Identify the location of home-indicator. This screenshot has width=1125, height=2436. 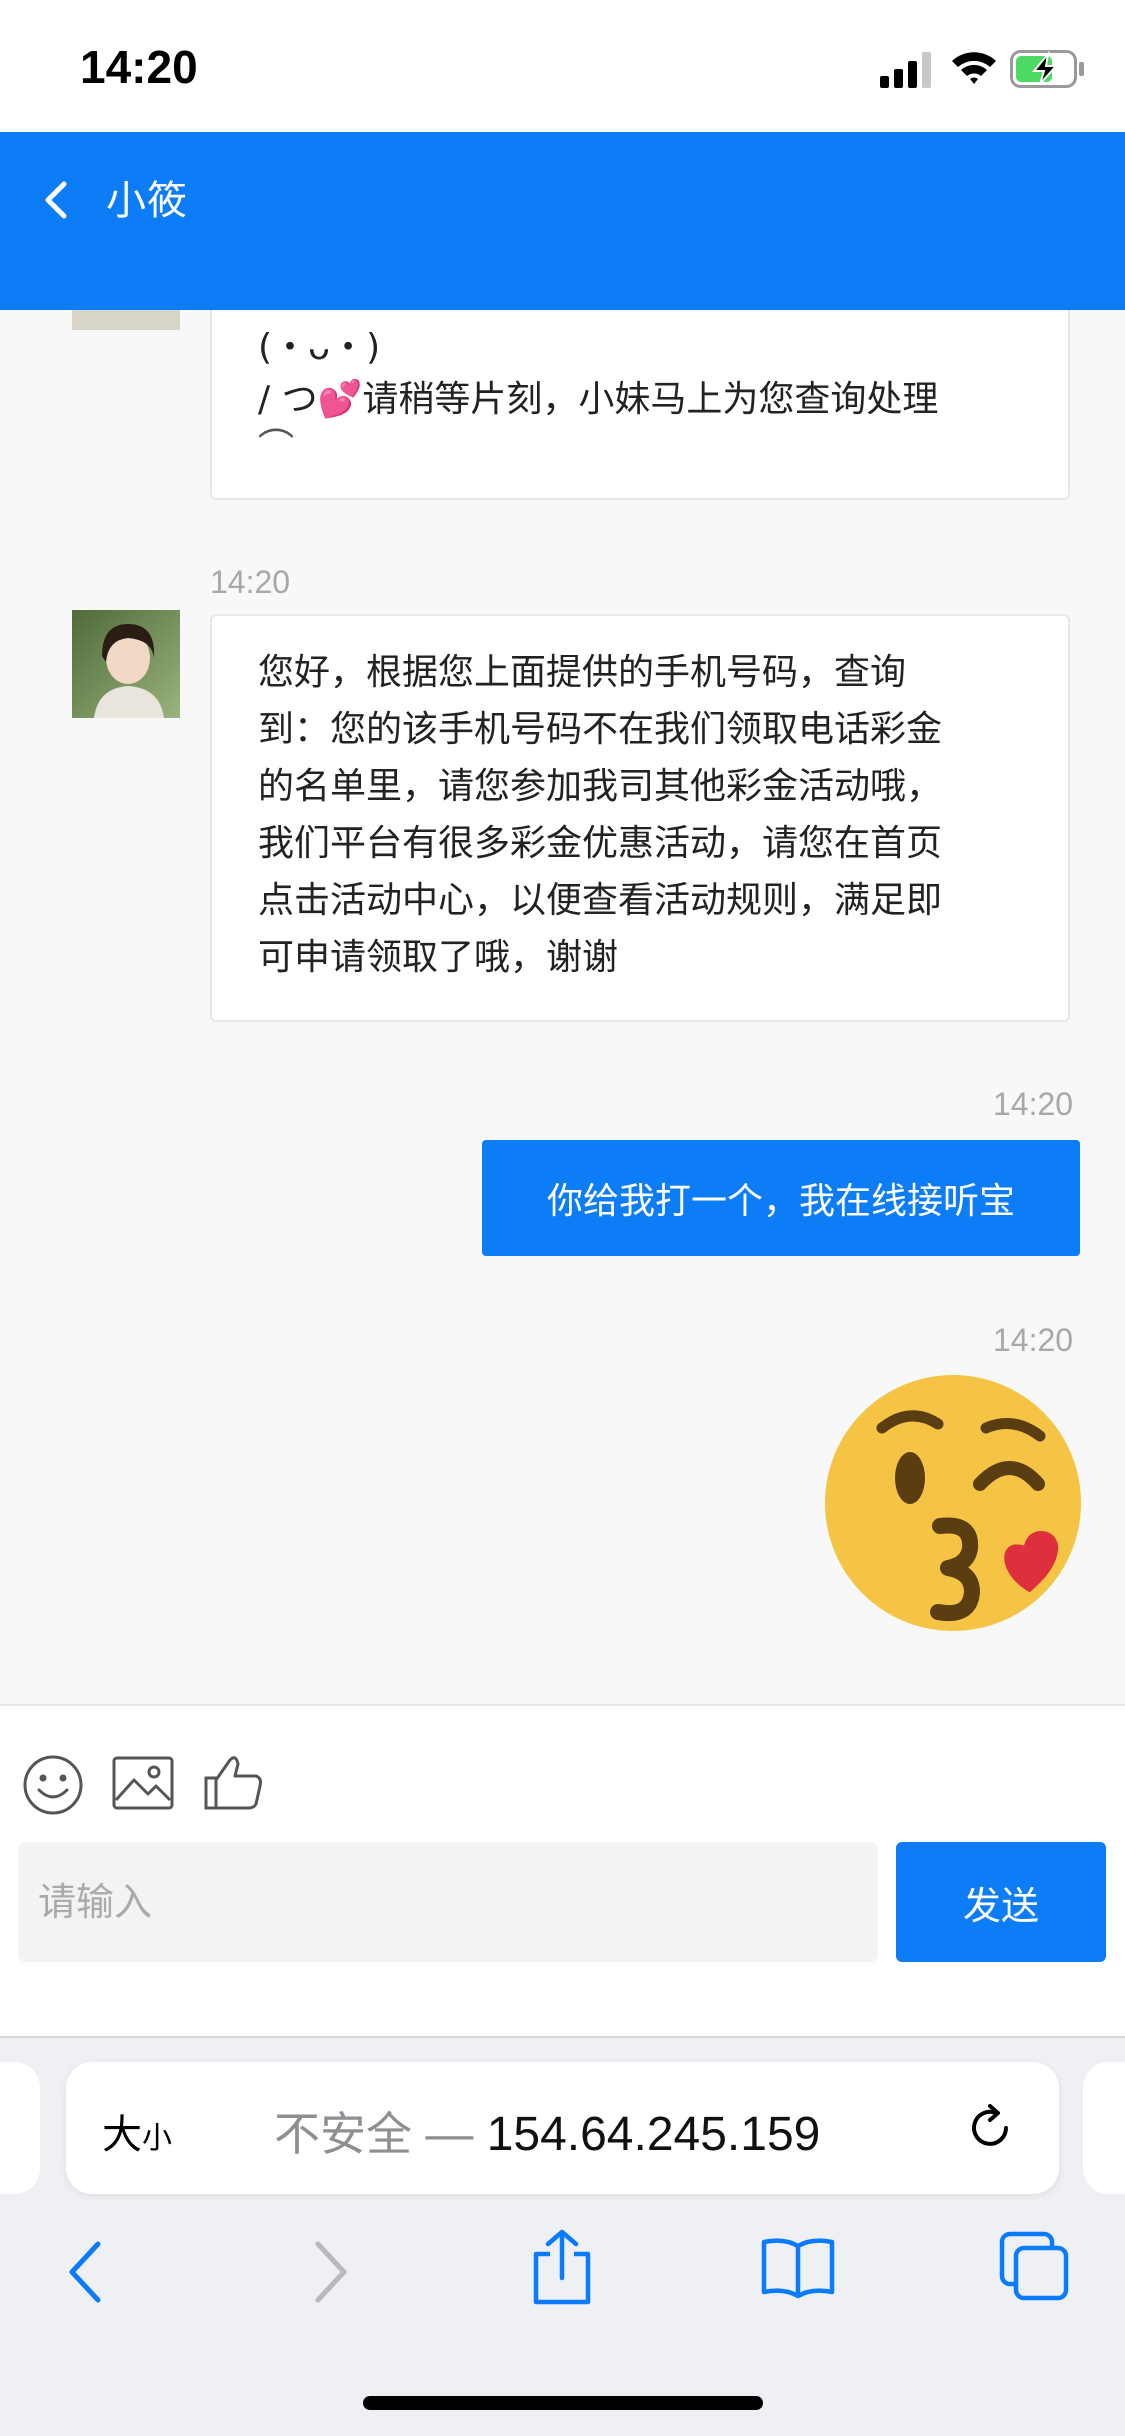
(563, 2403).